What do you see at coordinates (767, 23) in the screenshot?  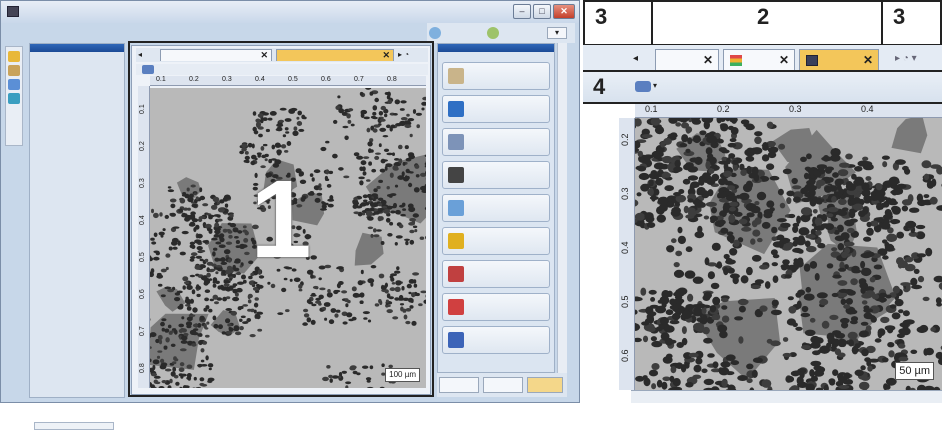 I see `callout-cell-2: 2` at bounding box center [767, 23].